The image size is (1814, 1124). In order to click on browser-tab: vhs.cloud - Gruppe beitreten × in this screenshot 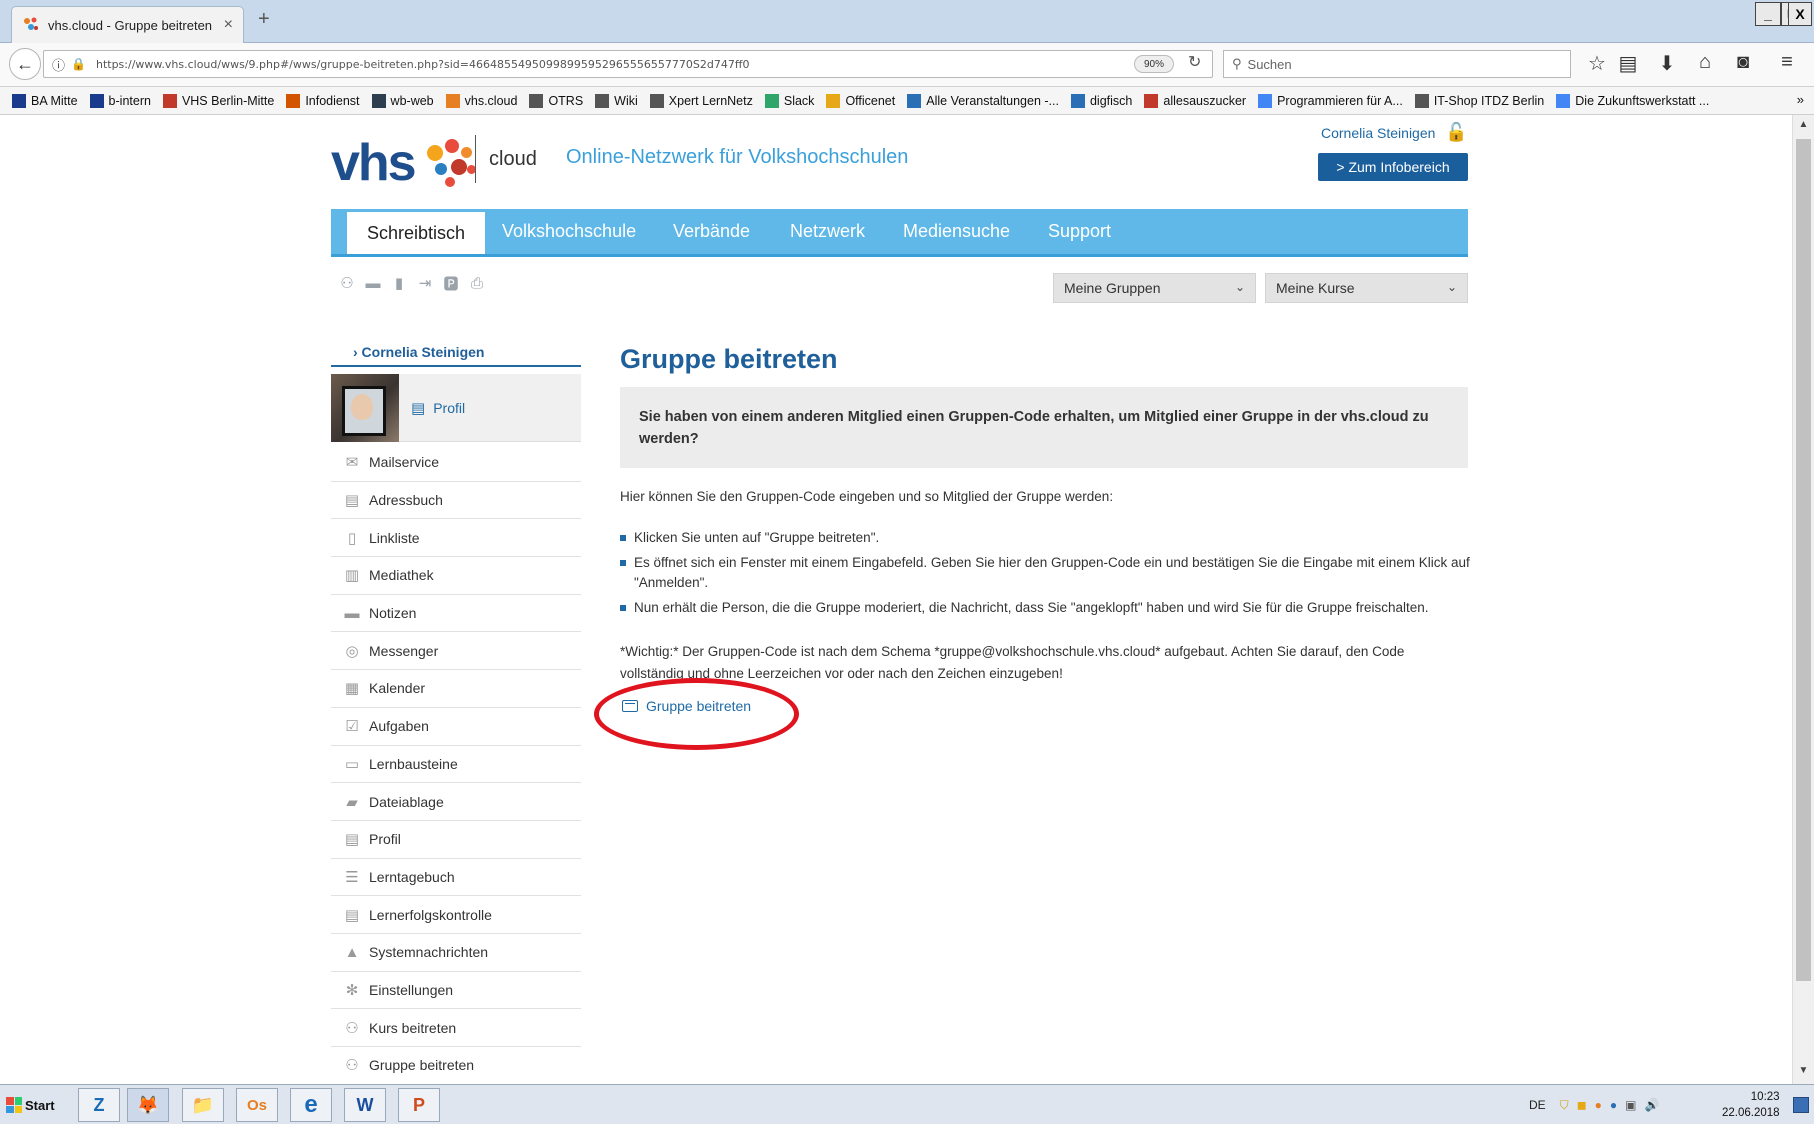, I will do `click(127, 24)`.